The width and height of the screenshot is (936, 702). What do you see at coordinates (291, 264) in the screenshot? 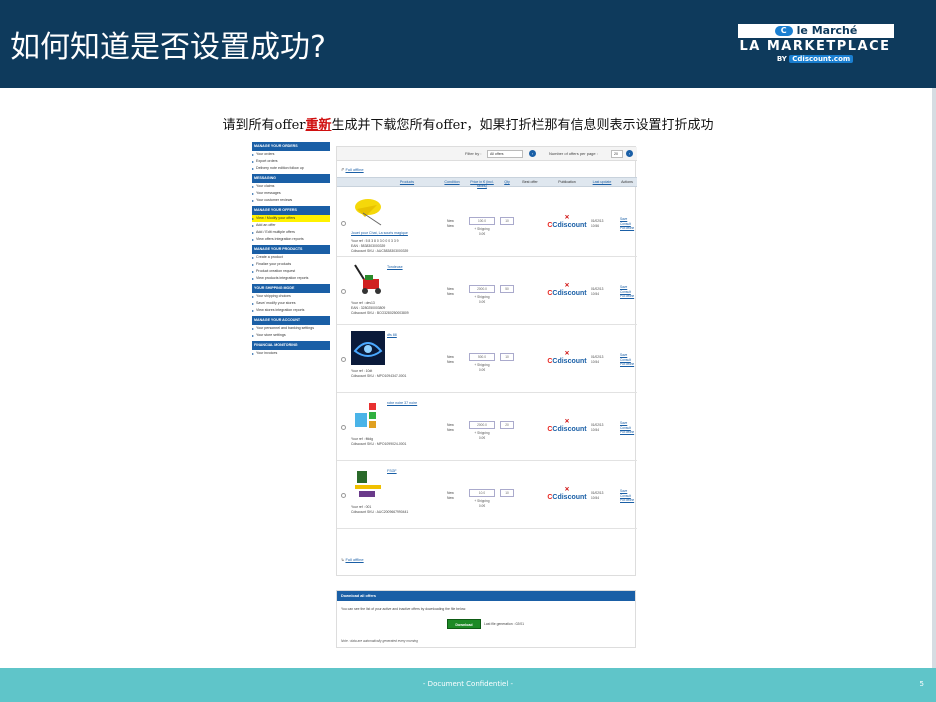
I see `sidebar-link: Finalize your products` at bounding box center [291, 264].